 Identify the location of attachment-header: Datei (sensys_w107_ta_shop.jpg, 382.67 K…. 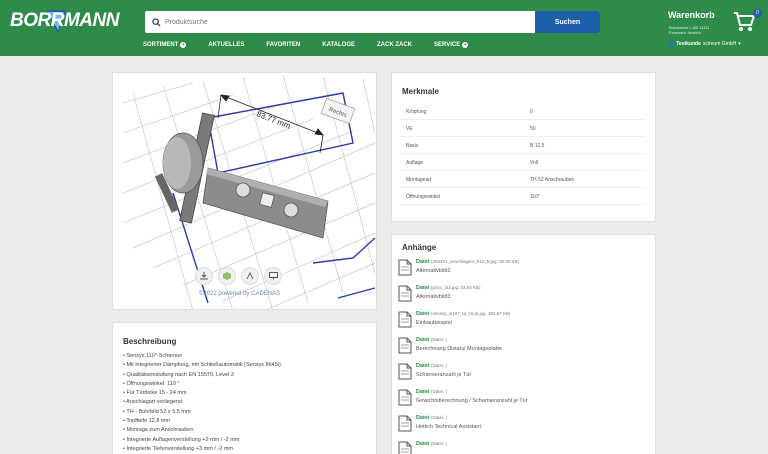
(463, 314).